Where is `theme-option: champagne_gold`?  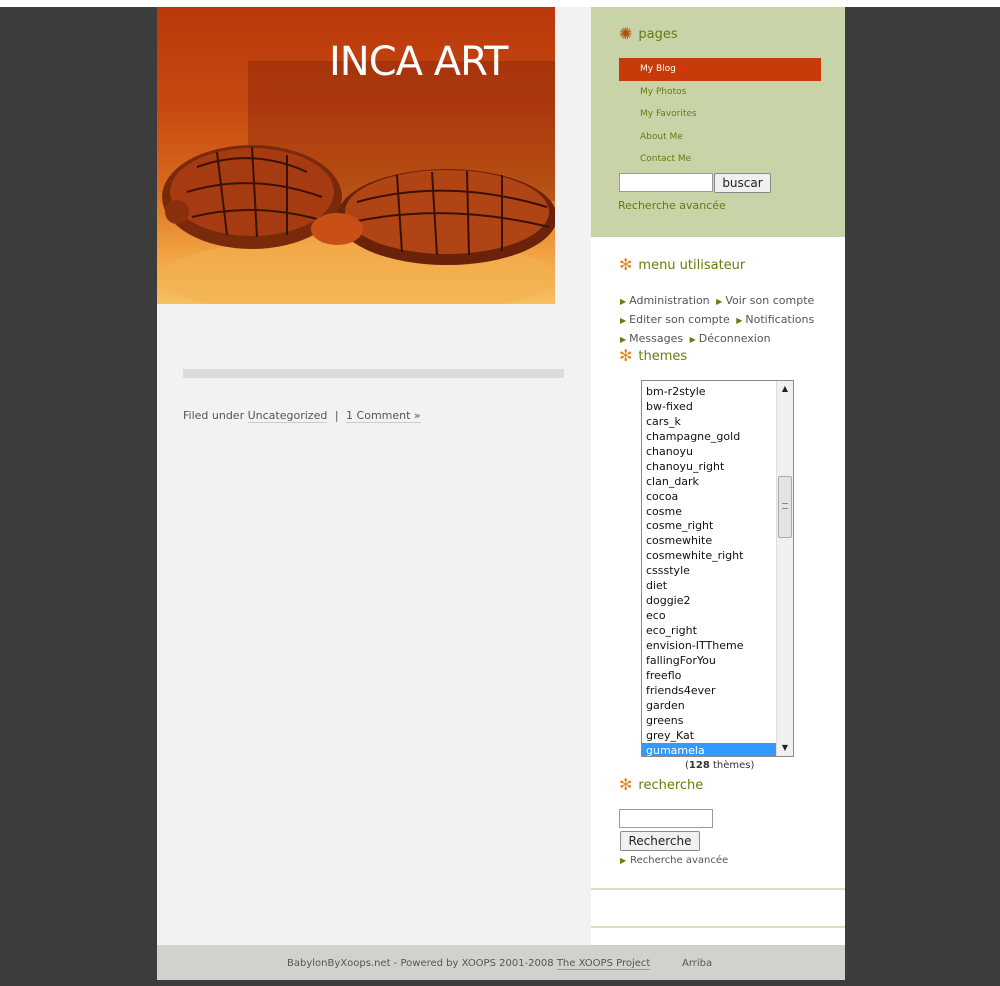
theme-option: champagne_gold is located at coordinates (709, 436).